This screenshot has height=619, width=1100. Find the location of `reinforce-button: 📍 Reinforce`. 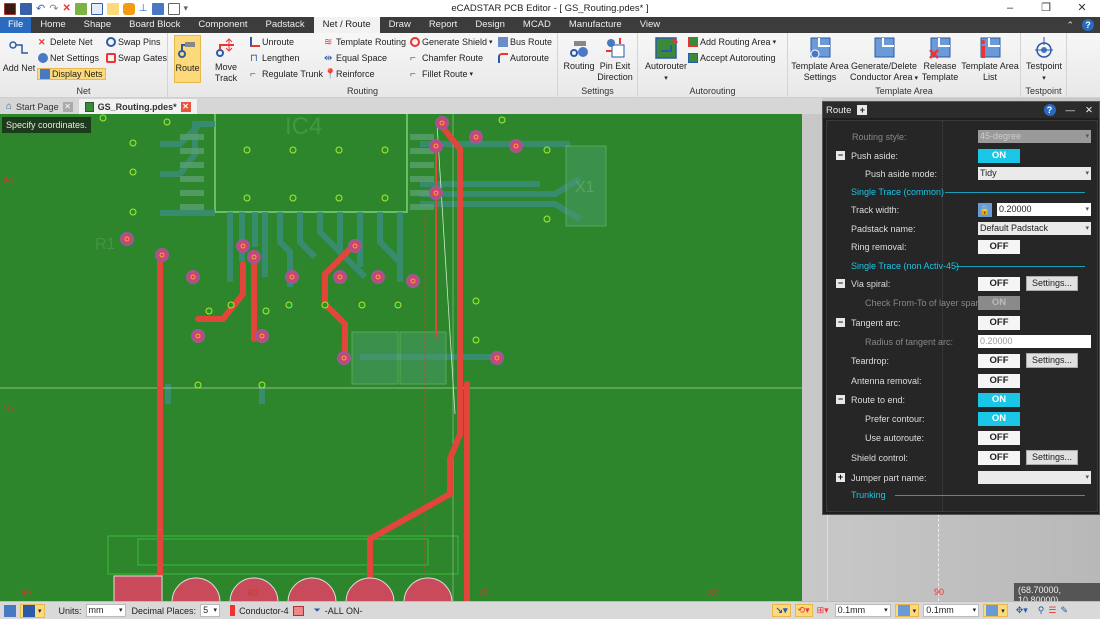

reinforce-button: 📍 Reinforce is located at coordinates (349, 74).